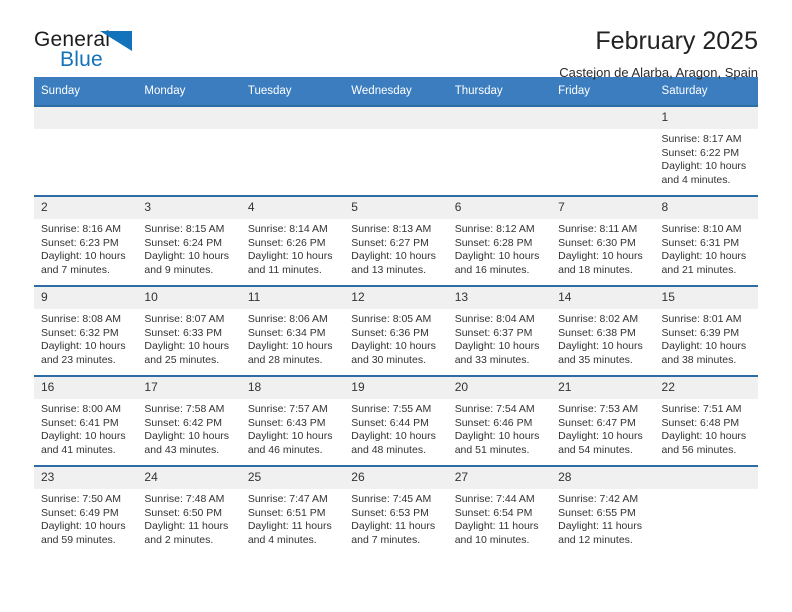 The image size is (792, 612). I want to click on sunrise-text: Sunrise: 8:15 AM, so click(184, 229).